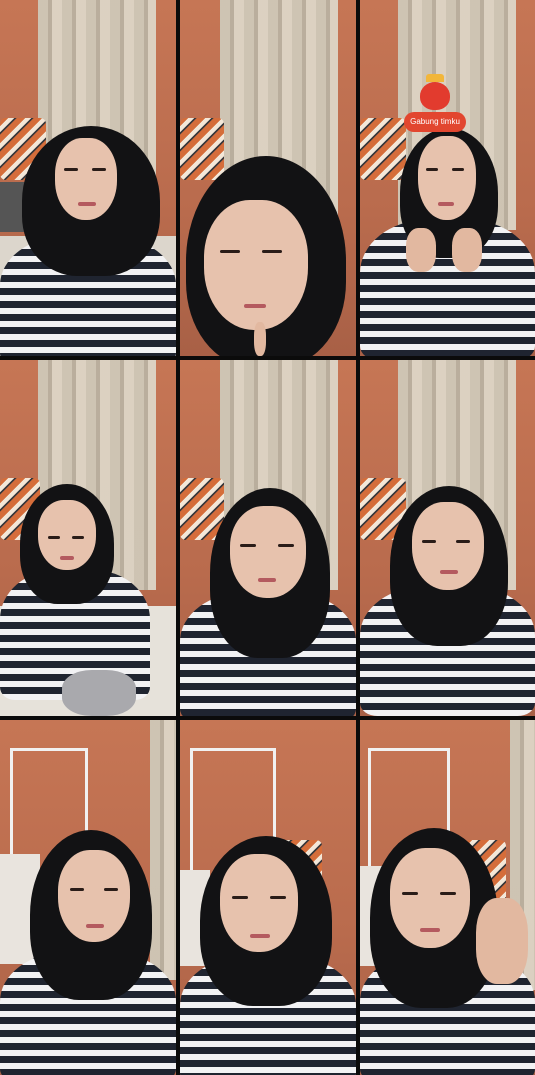 This screenshot has height=1075, width=535. I want to click on heart-mascot-icon, so click(435, 96).